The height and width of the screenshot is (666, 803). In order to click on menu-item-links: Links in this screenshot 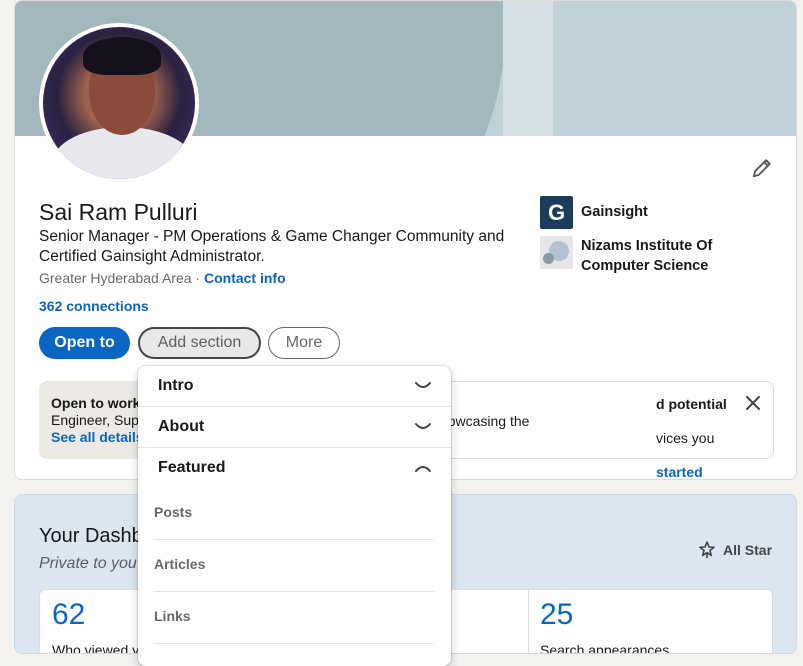, I will do `click(294, 618)`.